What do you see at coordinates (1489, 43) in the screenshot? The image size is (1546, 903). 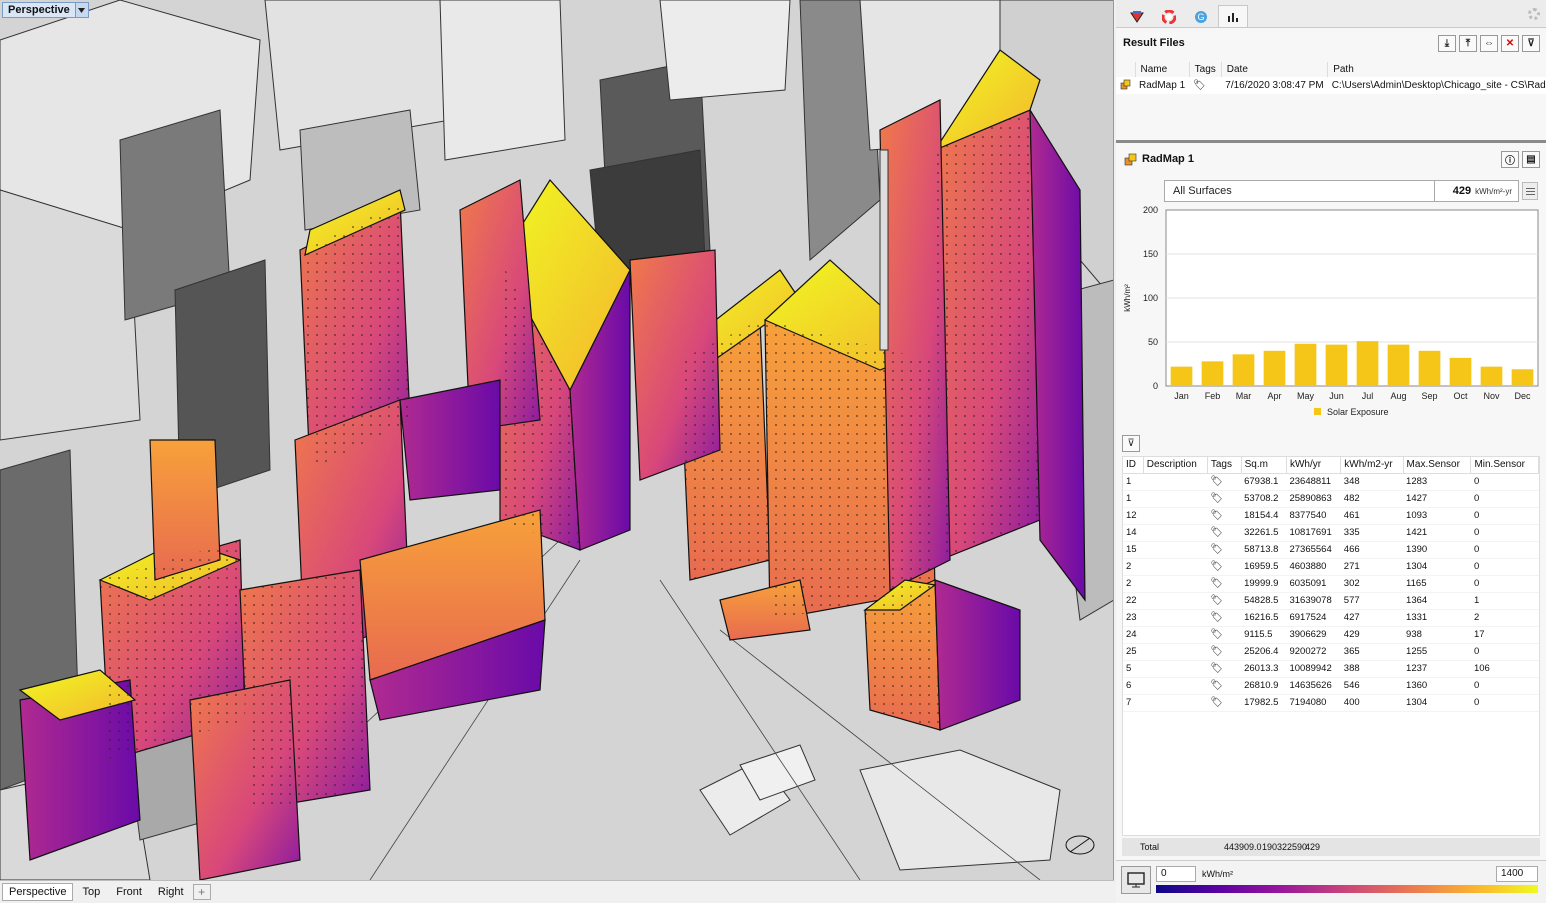 I see `link-button: ⇔` at bounding box center [1489, 43].